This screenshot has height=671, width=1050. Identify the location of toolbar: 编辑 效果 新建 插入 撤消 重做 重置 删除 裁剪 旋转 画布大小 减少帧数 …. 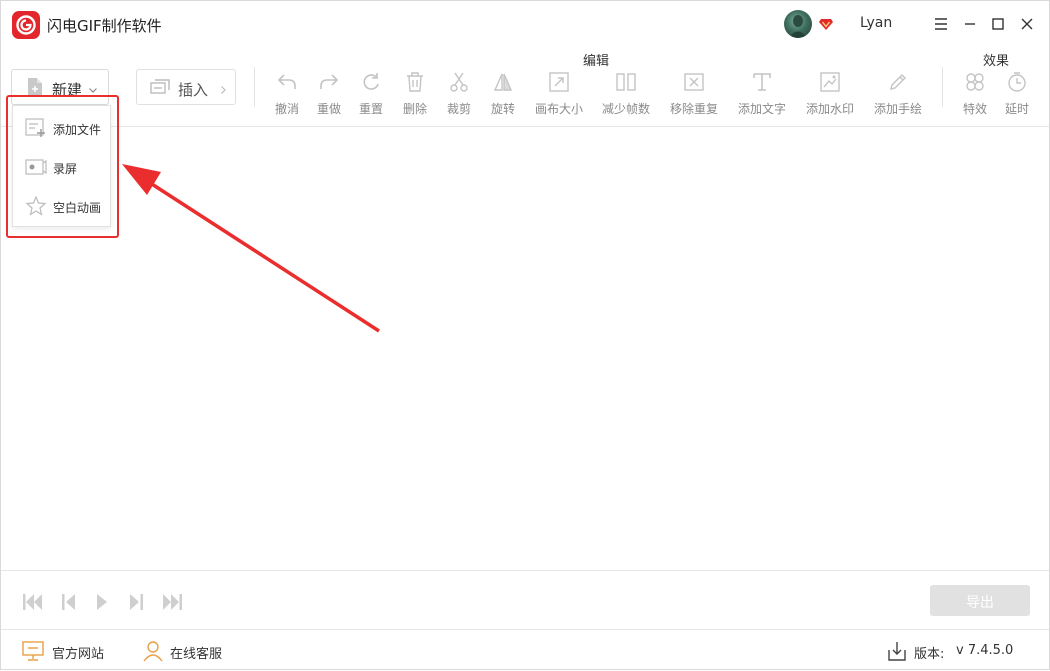
(525, 87).